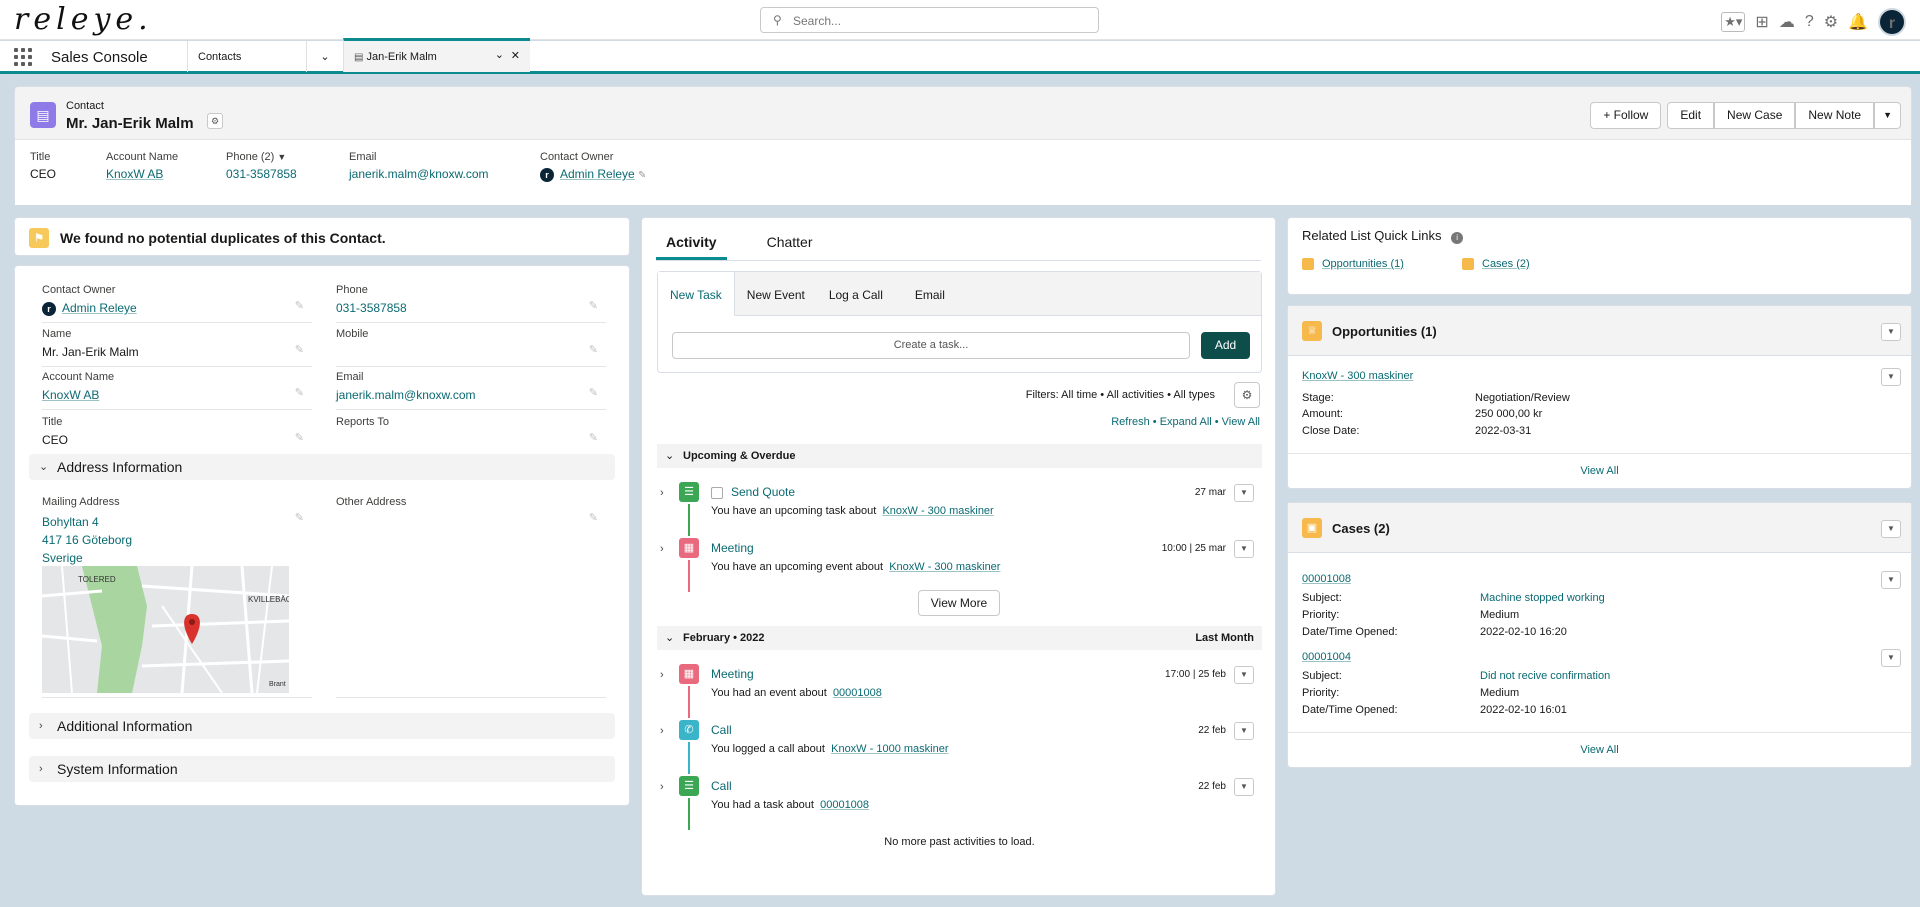 This screenshot has height=907, width=1920. What do you see at coordinates (87, 540) in the screenshot?
I see `mailing-address-link: Bohyltan 4 417 16 Göteborg Sverige` at bounding box center [87, 540].